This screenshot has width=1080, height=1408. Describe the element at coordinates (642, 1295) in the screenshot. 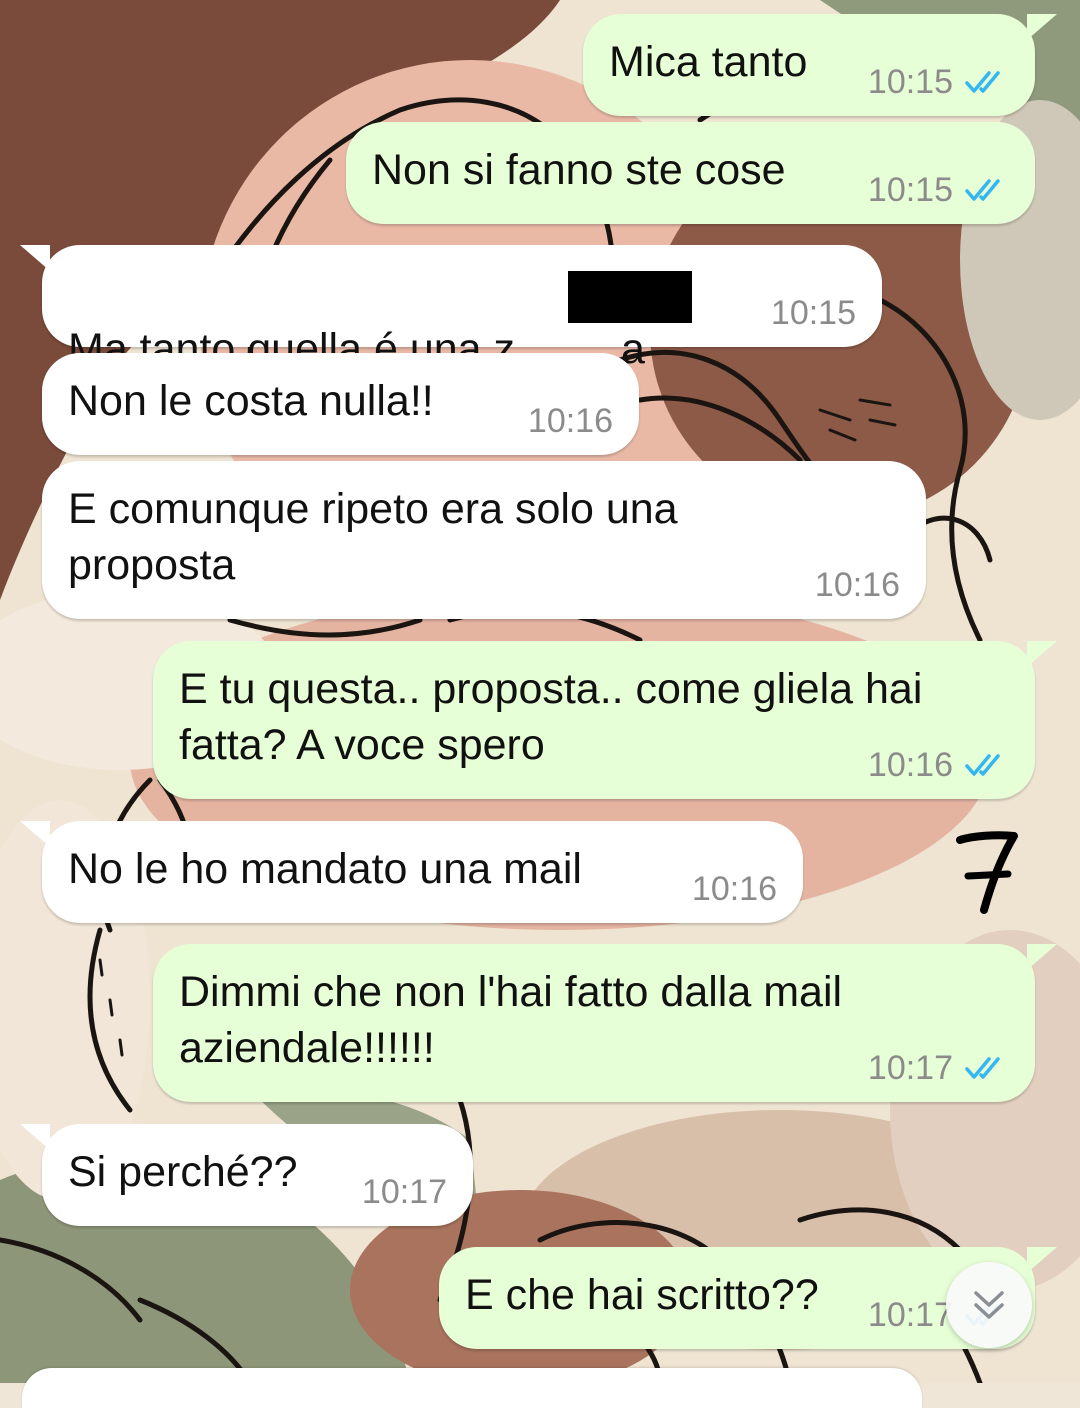

I see `message-text: E che hai scritto??` at that location.